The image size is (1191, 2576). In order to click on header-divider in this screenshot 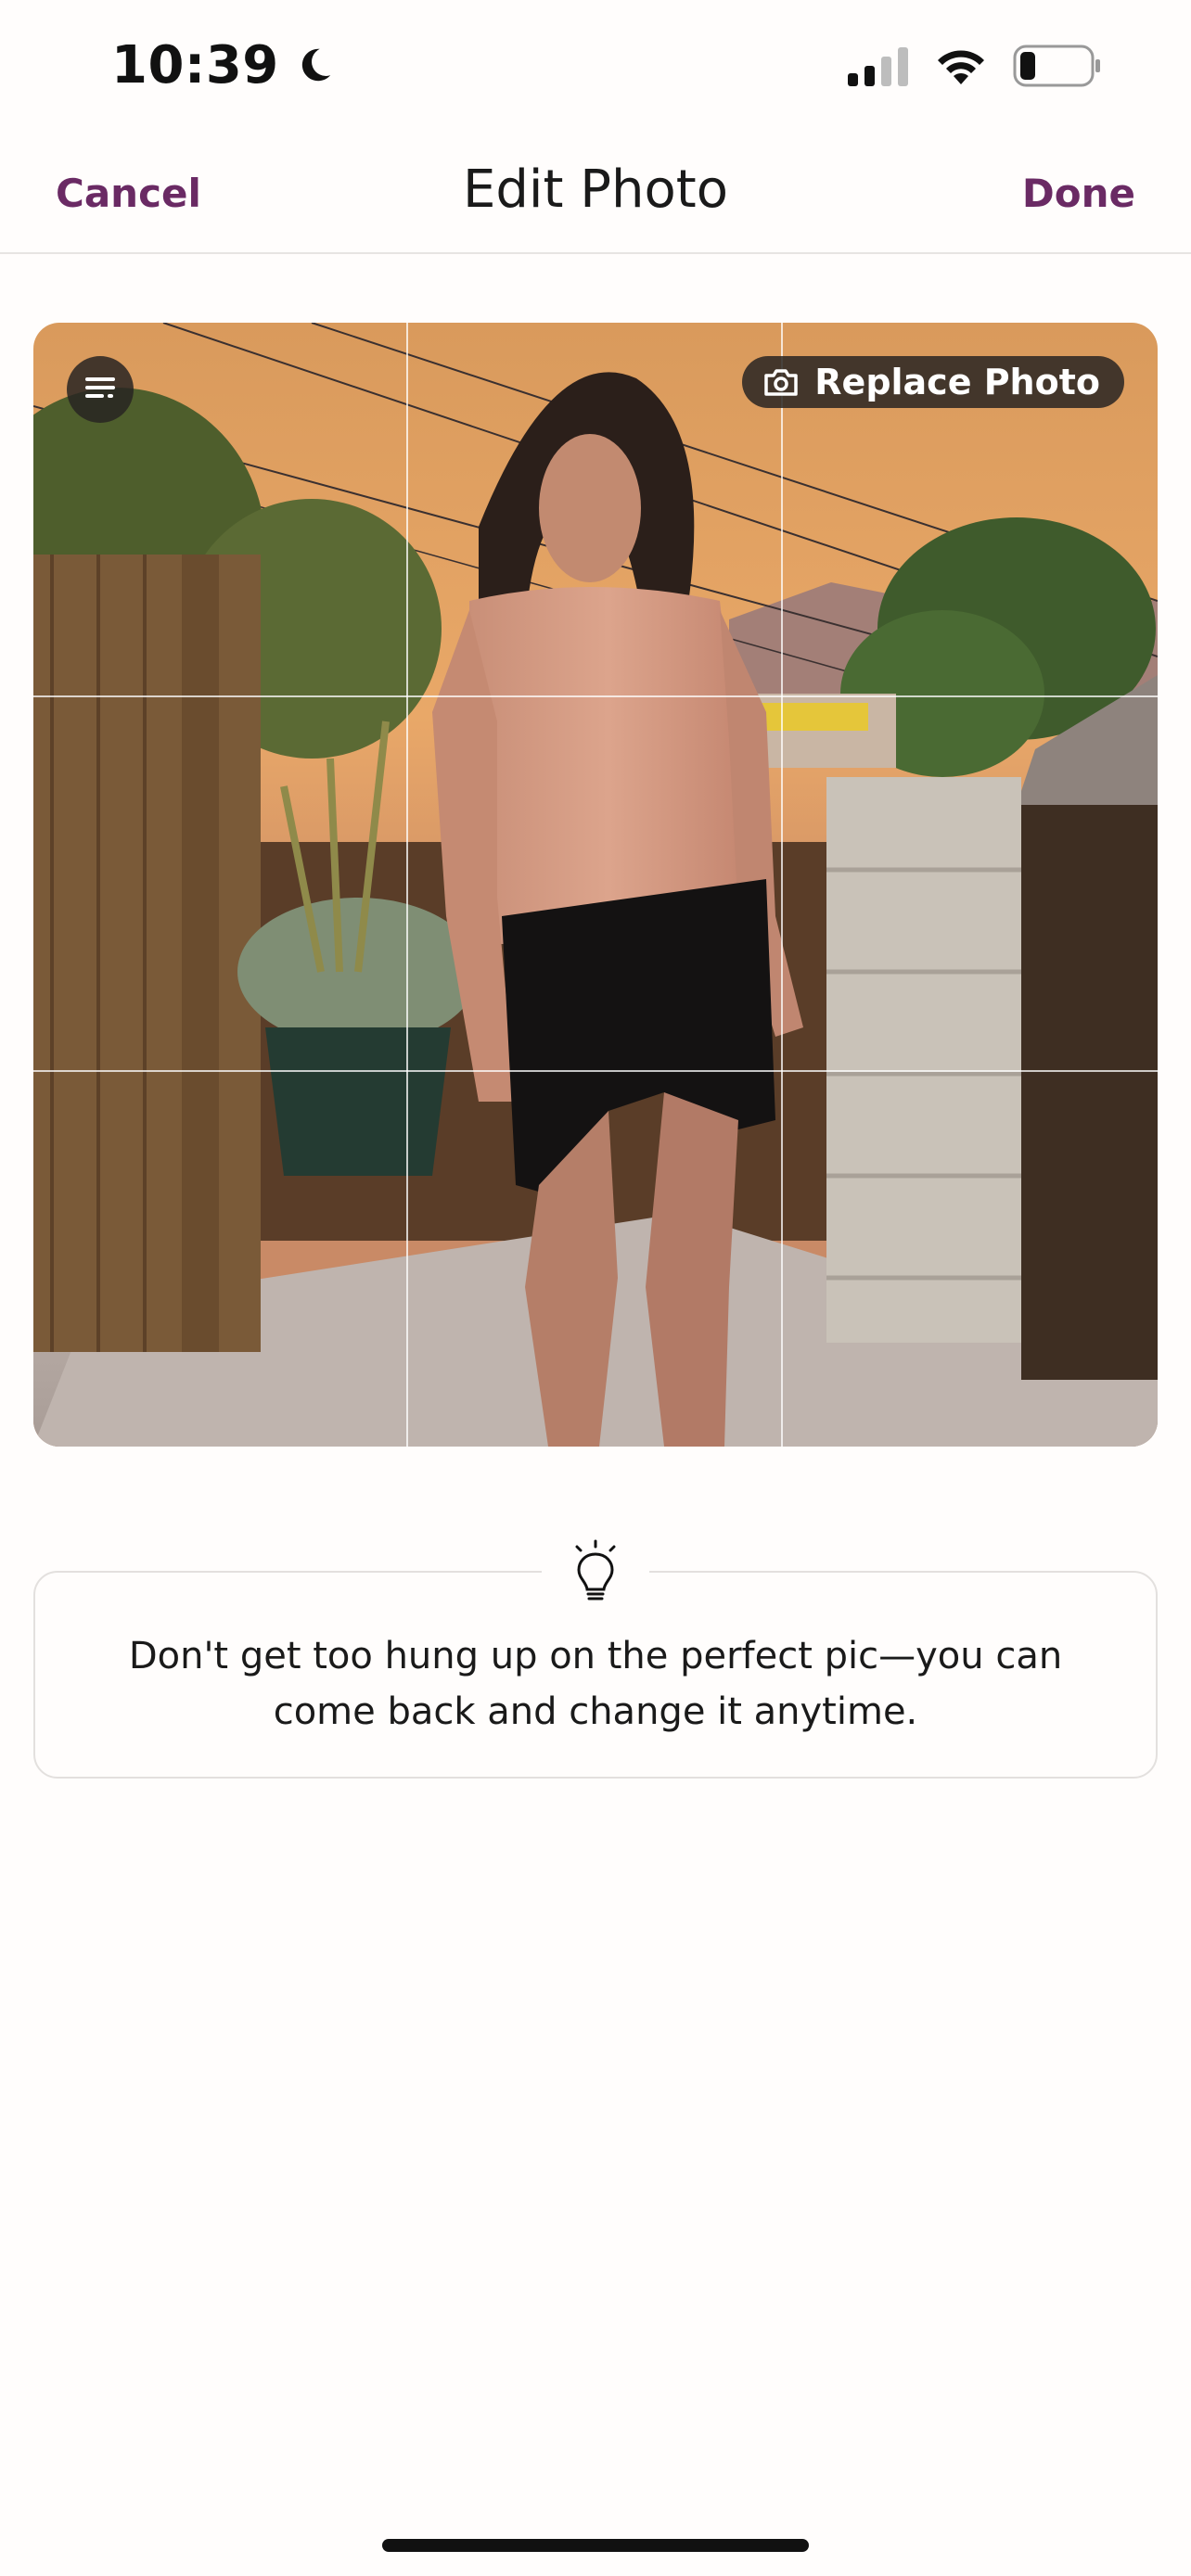, I will do `click(595, 253)`.